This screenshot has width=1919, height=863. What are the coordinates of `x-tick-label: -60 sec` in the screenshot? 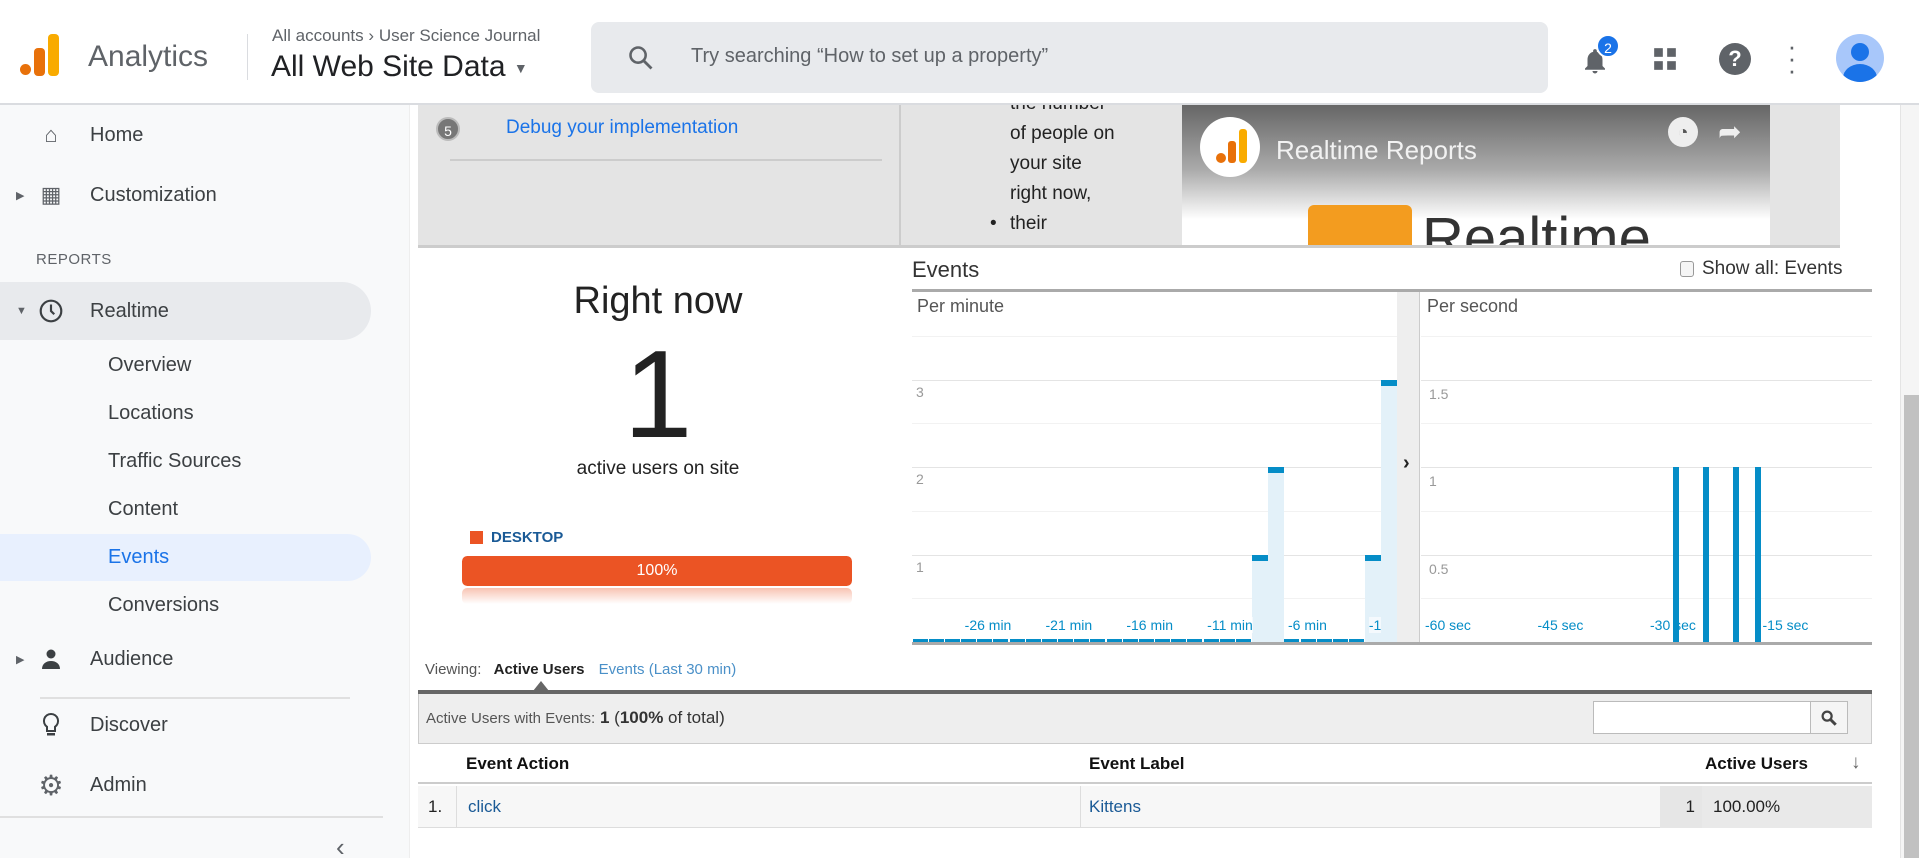 It's located at (1448, 625).